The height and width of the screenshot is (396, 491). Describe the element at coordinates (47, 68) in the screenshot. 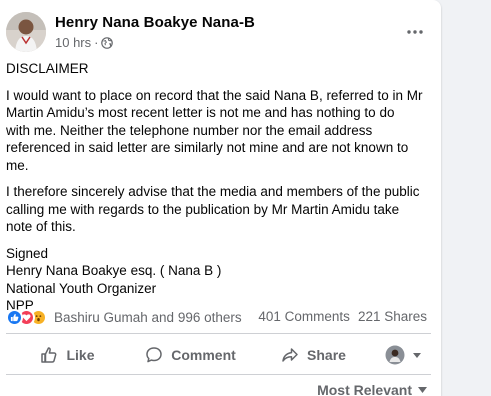

I see `text-line: DISCLAIMER` at that location.